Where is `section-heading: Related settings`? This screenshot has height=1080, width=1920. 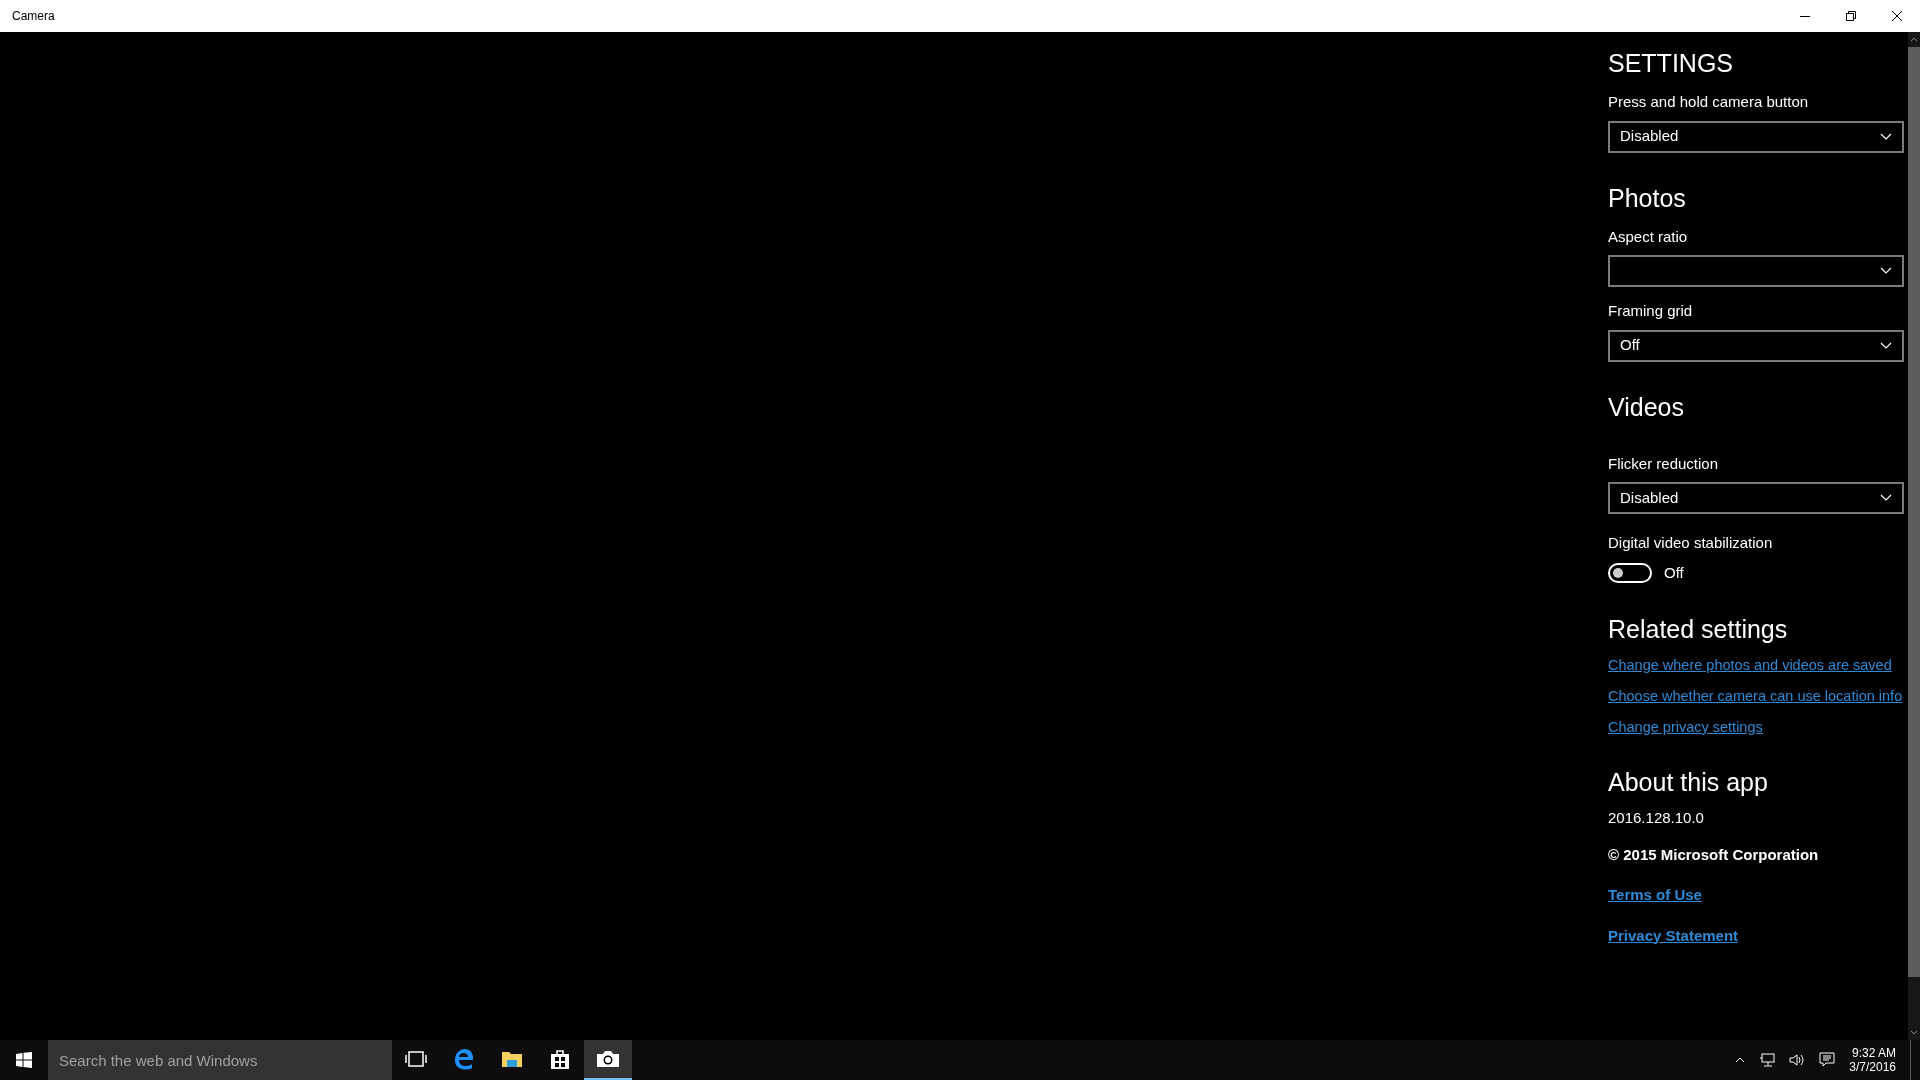
section-heading: Related settings is located at coordinates (1698, 629).